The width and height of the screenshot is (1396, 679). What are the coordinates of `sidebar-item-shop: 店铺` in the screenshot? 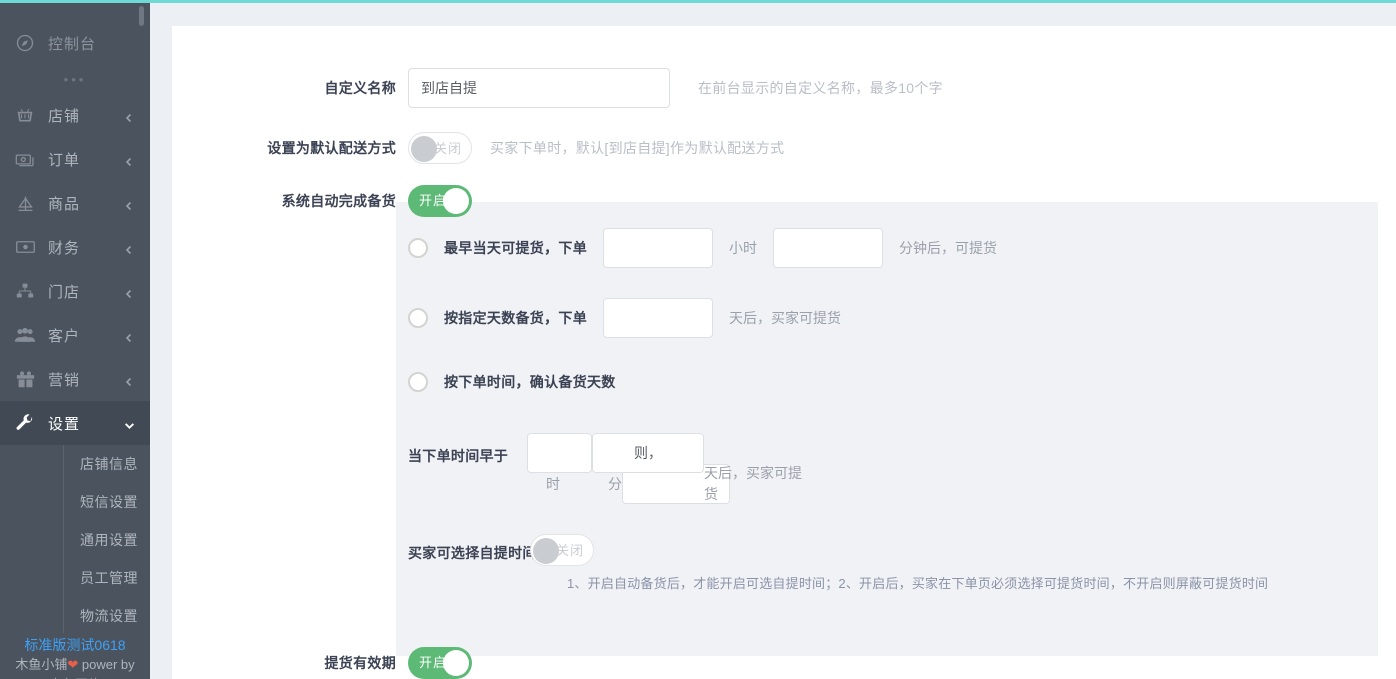 It's located at (75, 115).